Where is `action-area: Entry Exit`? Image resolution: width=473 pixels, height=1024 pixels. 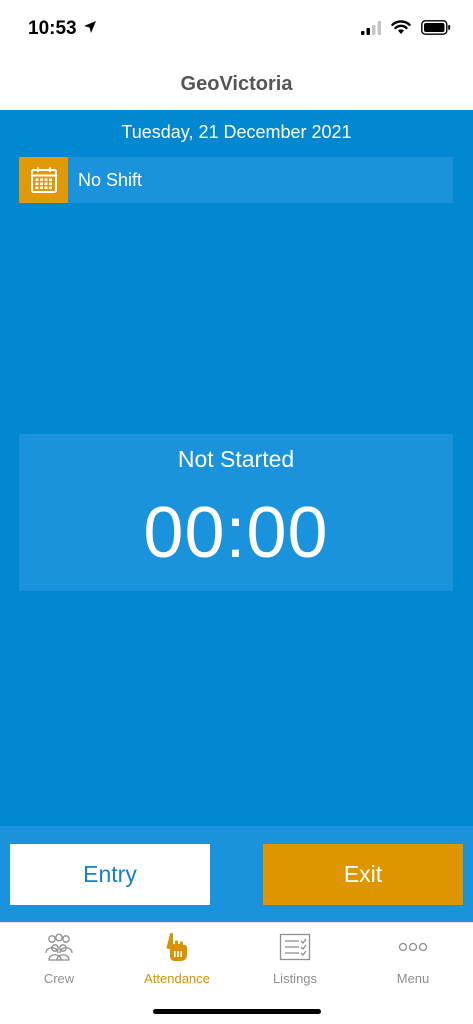 action-area: Entry Exit is located at coordinates (236, 874).